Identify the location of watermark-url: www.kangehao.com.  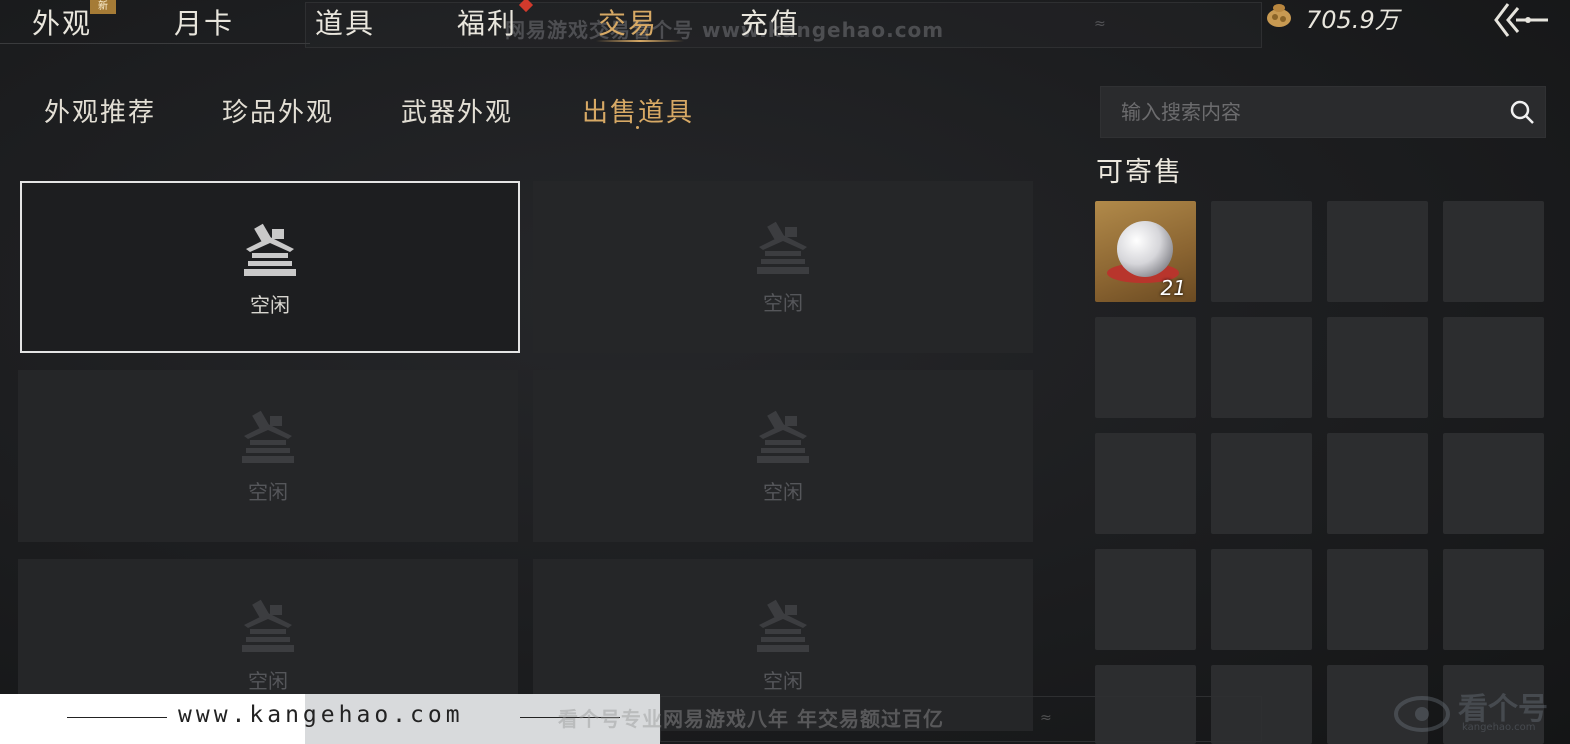
(321, 715).